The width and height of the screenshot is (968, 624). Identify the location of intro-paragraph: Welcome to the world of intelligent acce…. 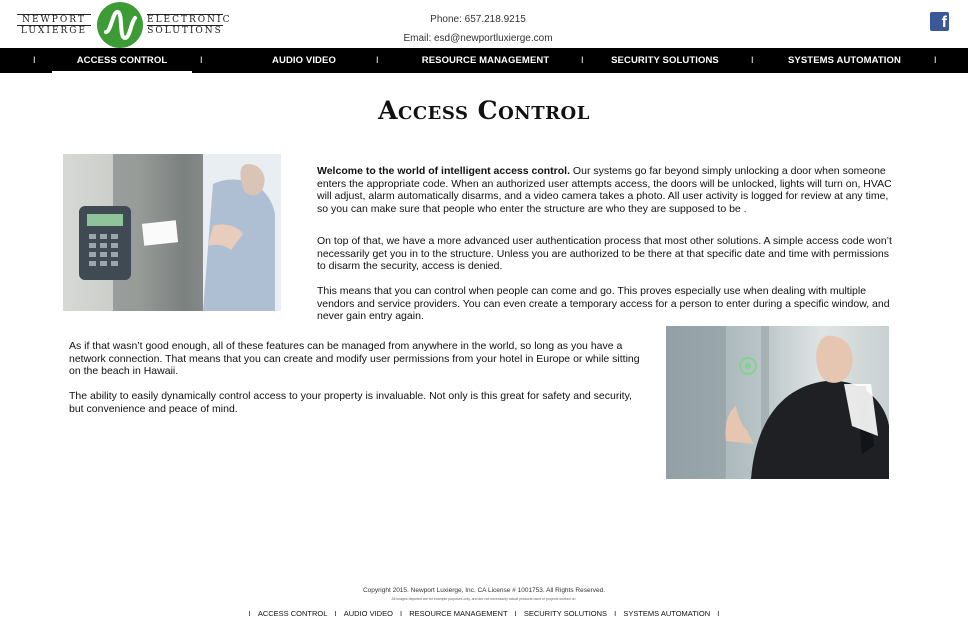
(606, 190).